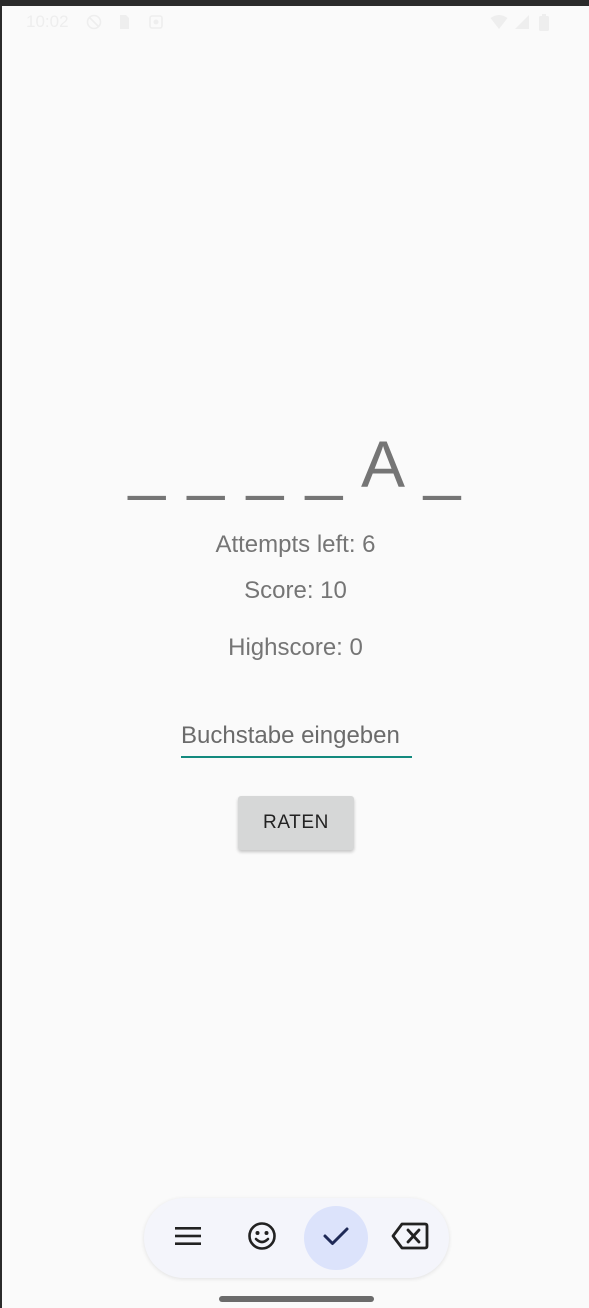 The width and height of the screenshot is (589, 1308). I want to click on keyboard-done-button, so click(336, 1238).